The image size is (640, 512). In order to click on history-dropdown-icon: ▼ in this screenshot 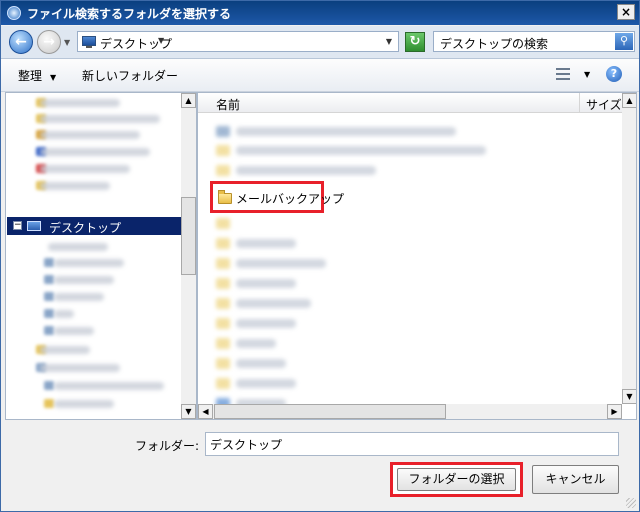, I will do `click(67, 42)`.